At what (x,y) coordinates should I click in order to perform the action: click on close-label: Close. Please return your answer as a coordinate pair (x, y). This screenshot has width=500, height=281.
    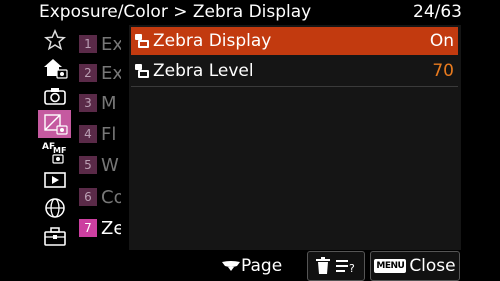
    Looking at the image, I should click on (432, 266).